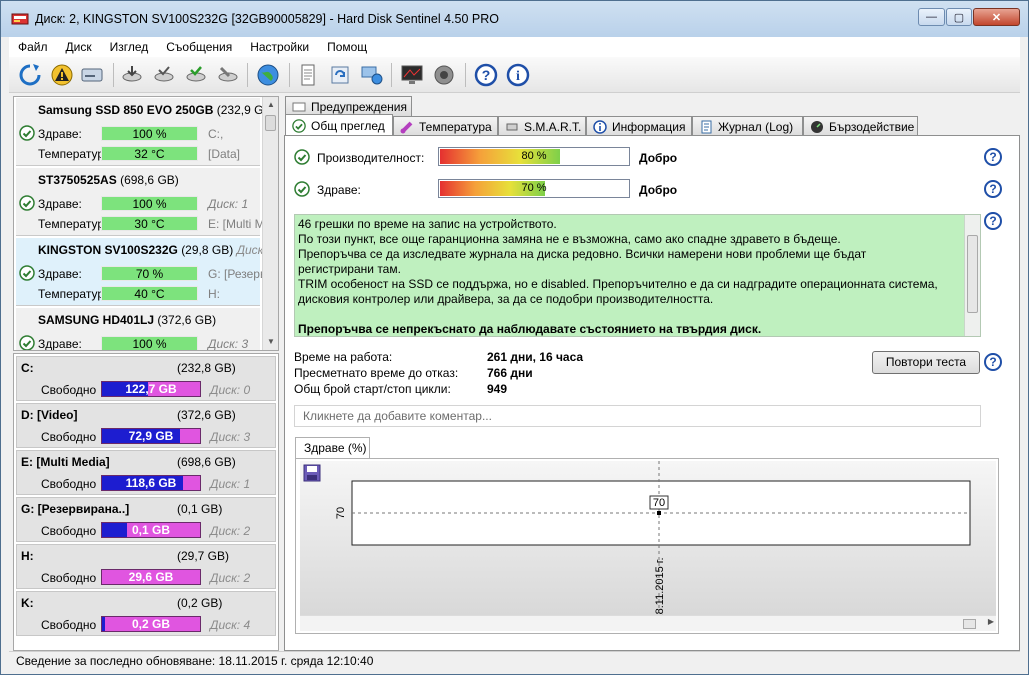  Describe the element at coordinates (347, 47) in the screenshot. I see `menu-help: Помощ` at that location.